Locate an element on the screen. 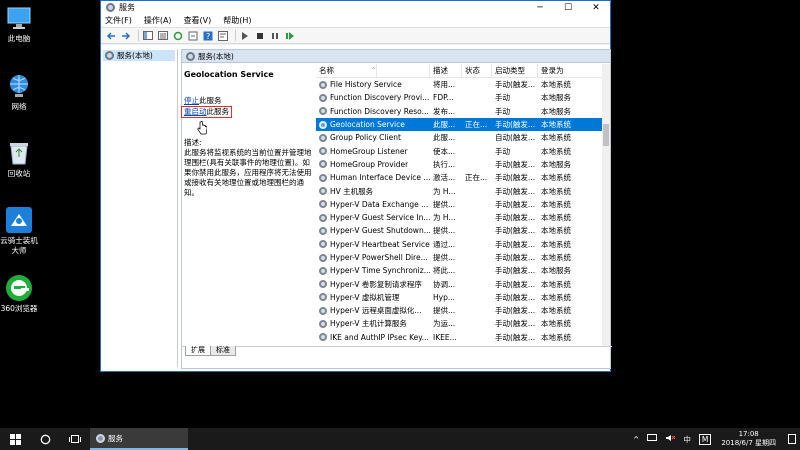  column-header-description: 描述 is located at coordinates (446, 71).